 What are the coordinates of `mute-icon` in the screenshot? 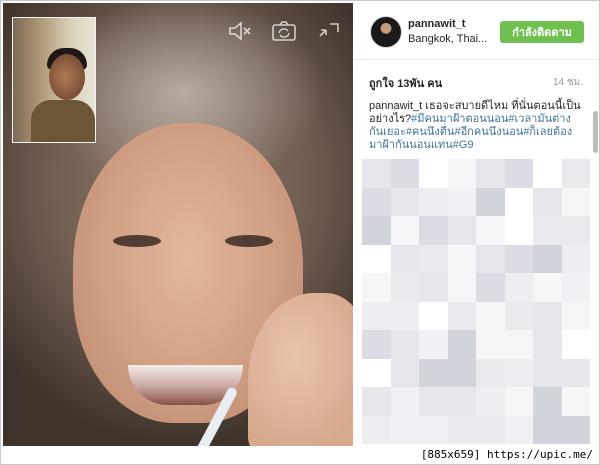 It's located at (240, 31).